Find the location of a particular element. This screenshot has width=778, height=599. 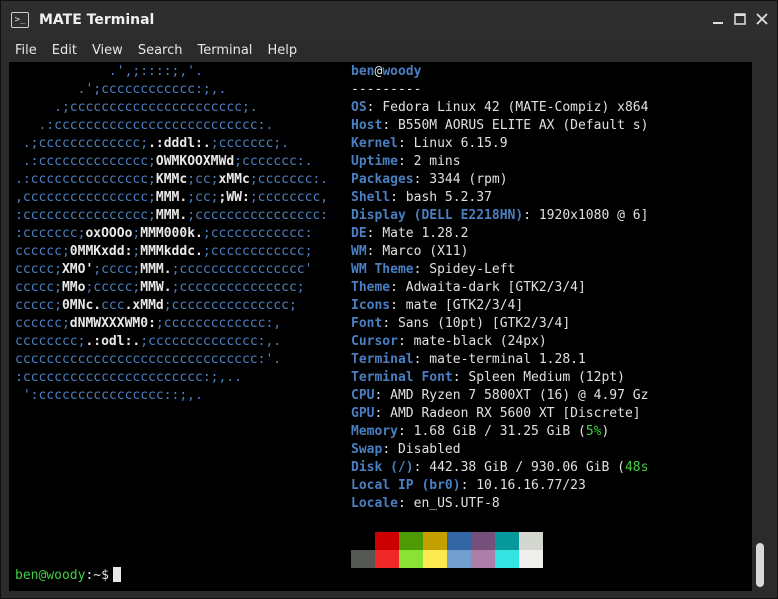

scrollbar is located at coordinates (760, 326).